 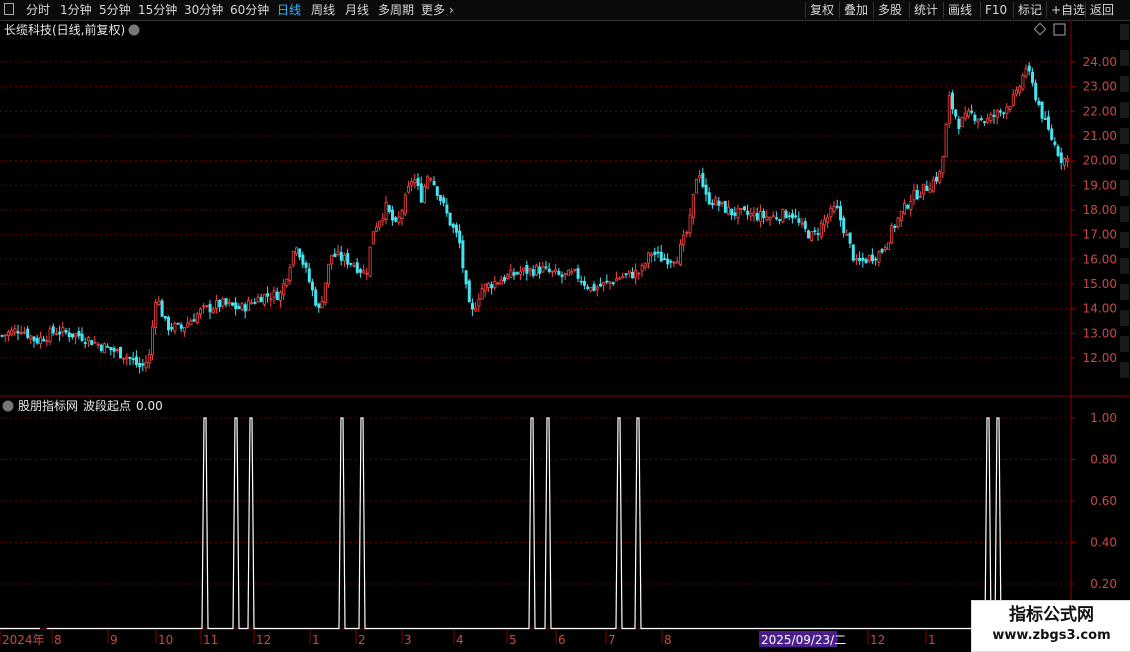 I want to click on toolbar-button-6: 标记, so click(x=1030, y=10).